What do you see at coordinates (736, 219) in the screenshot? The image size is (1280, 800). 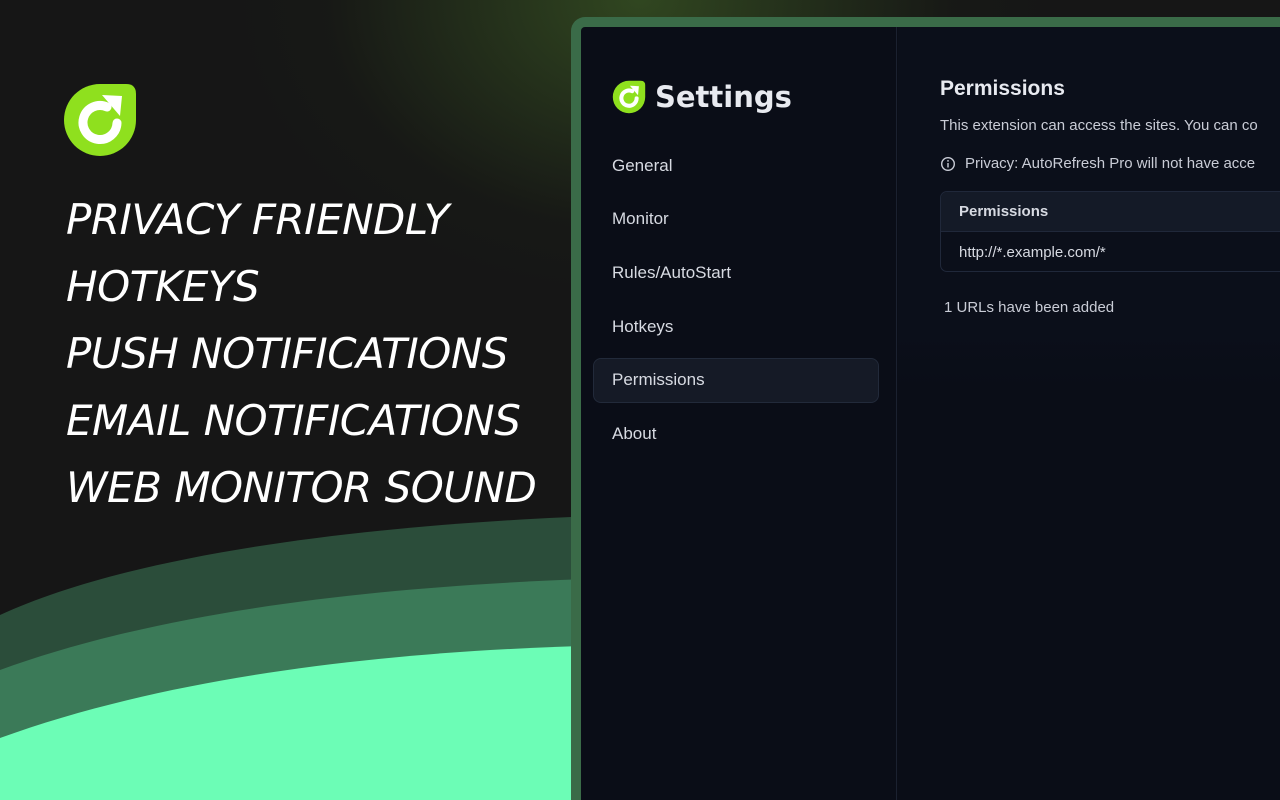 I see `sidebar-item-monitor: Monitor` at bounding box center [736, 219].